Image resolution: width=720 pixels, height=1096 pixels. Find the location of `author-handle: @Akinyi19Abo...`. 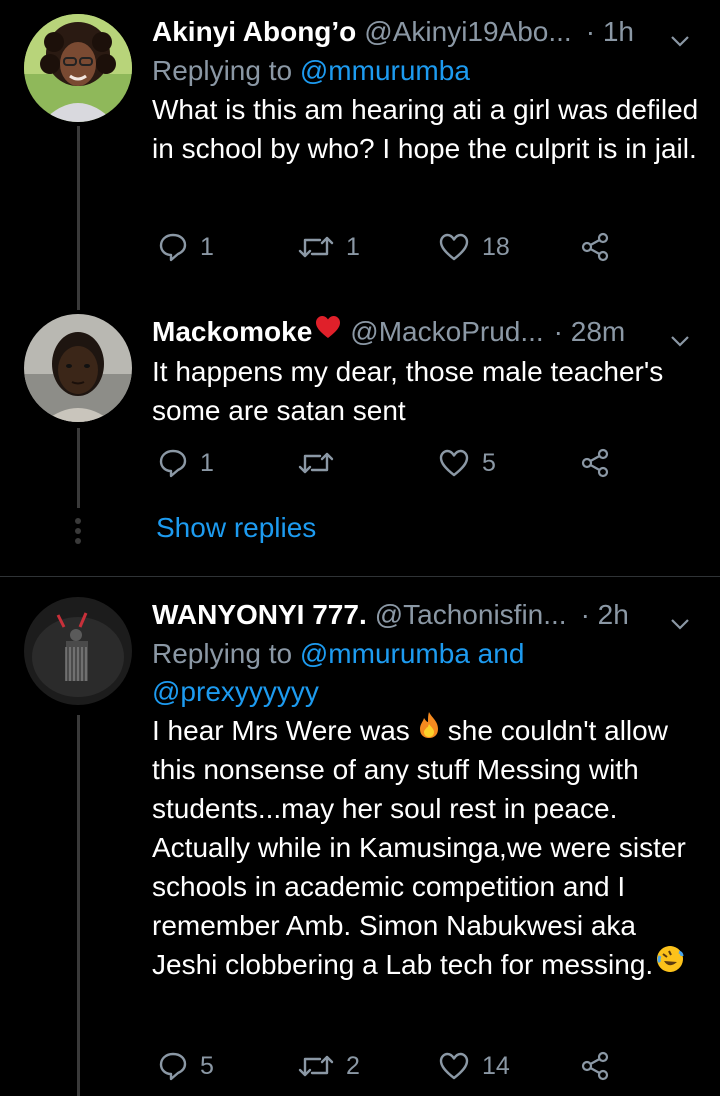

author-handle: @Akinyi19Abo... is located at coordinates (467, 32).